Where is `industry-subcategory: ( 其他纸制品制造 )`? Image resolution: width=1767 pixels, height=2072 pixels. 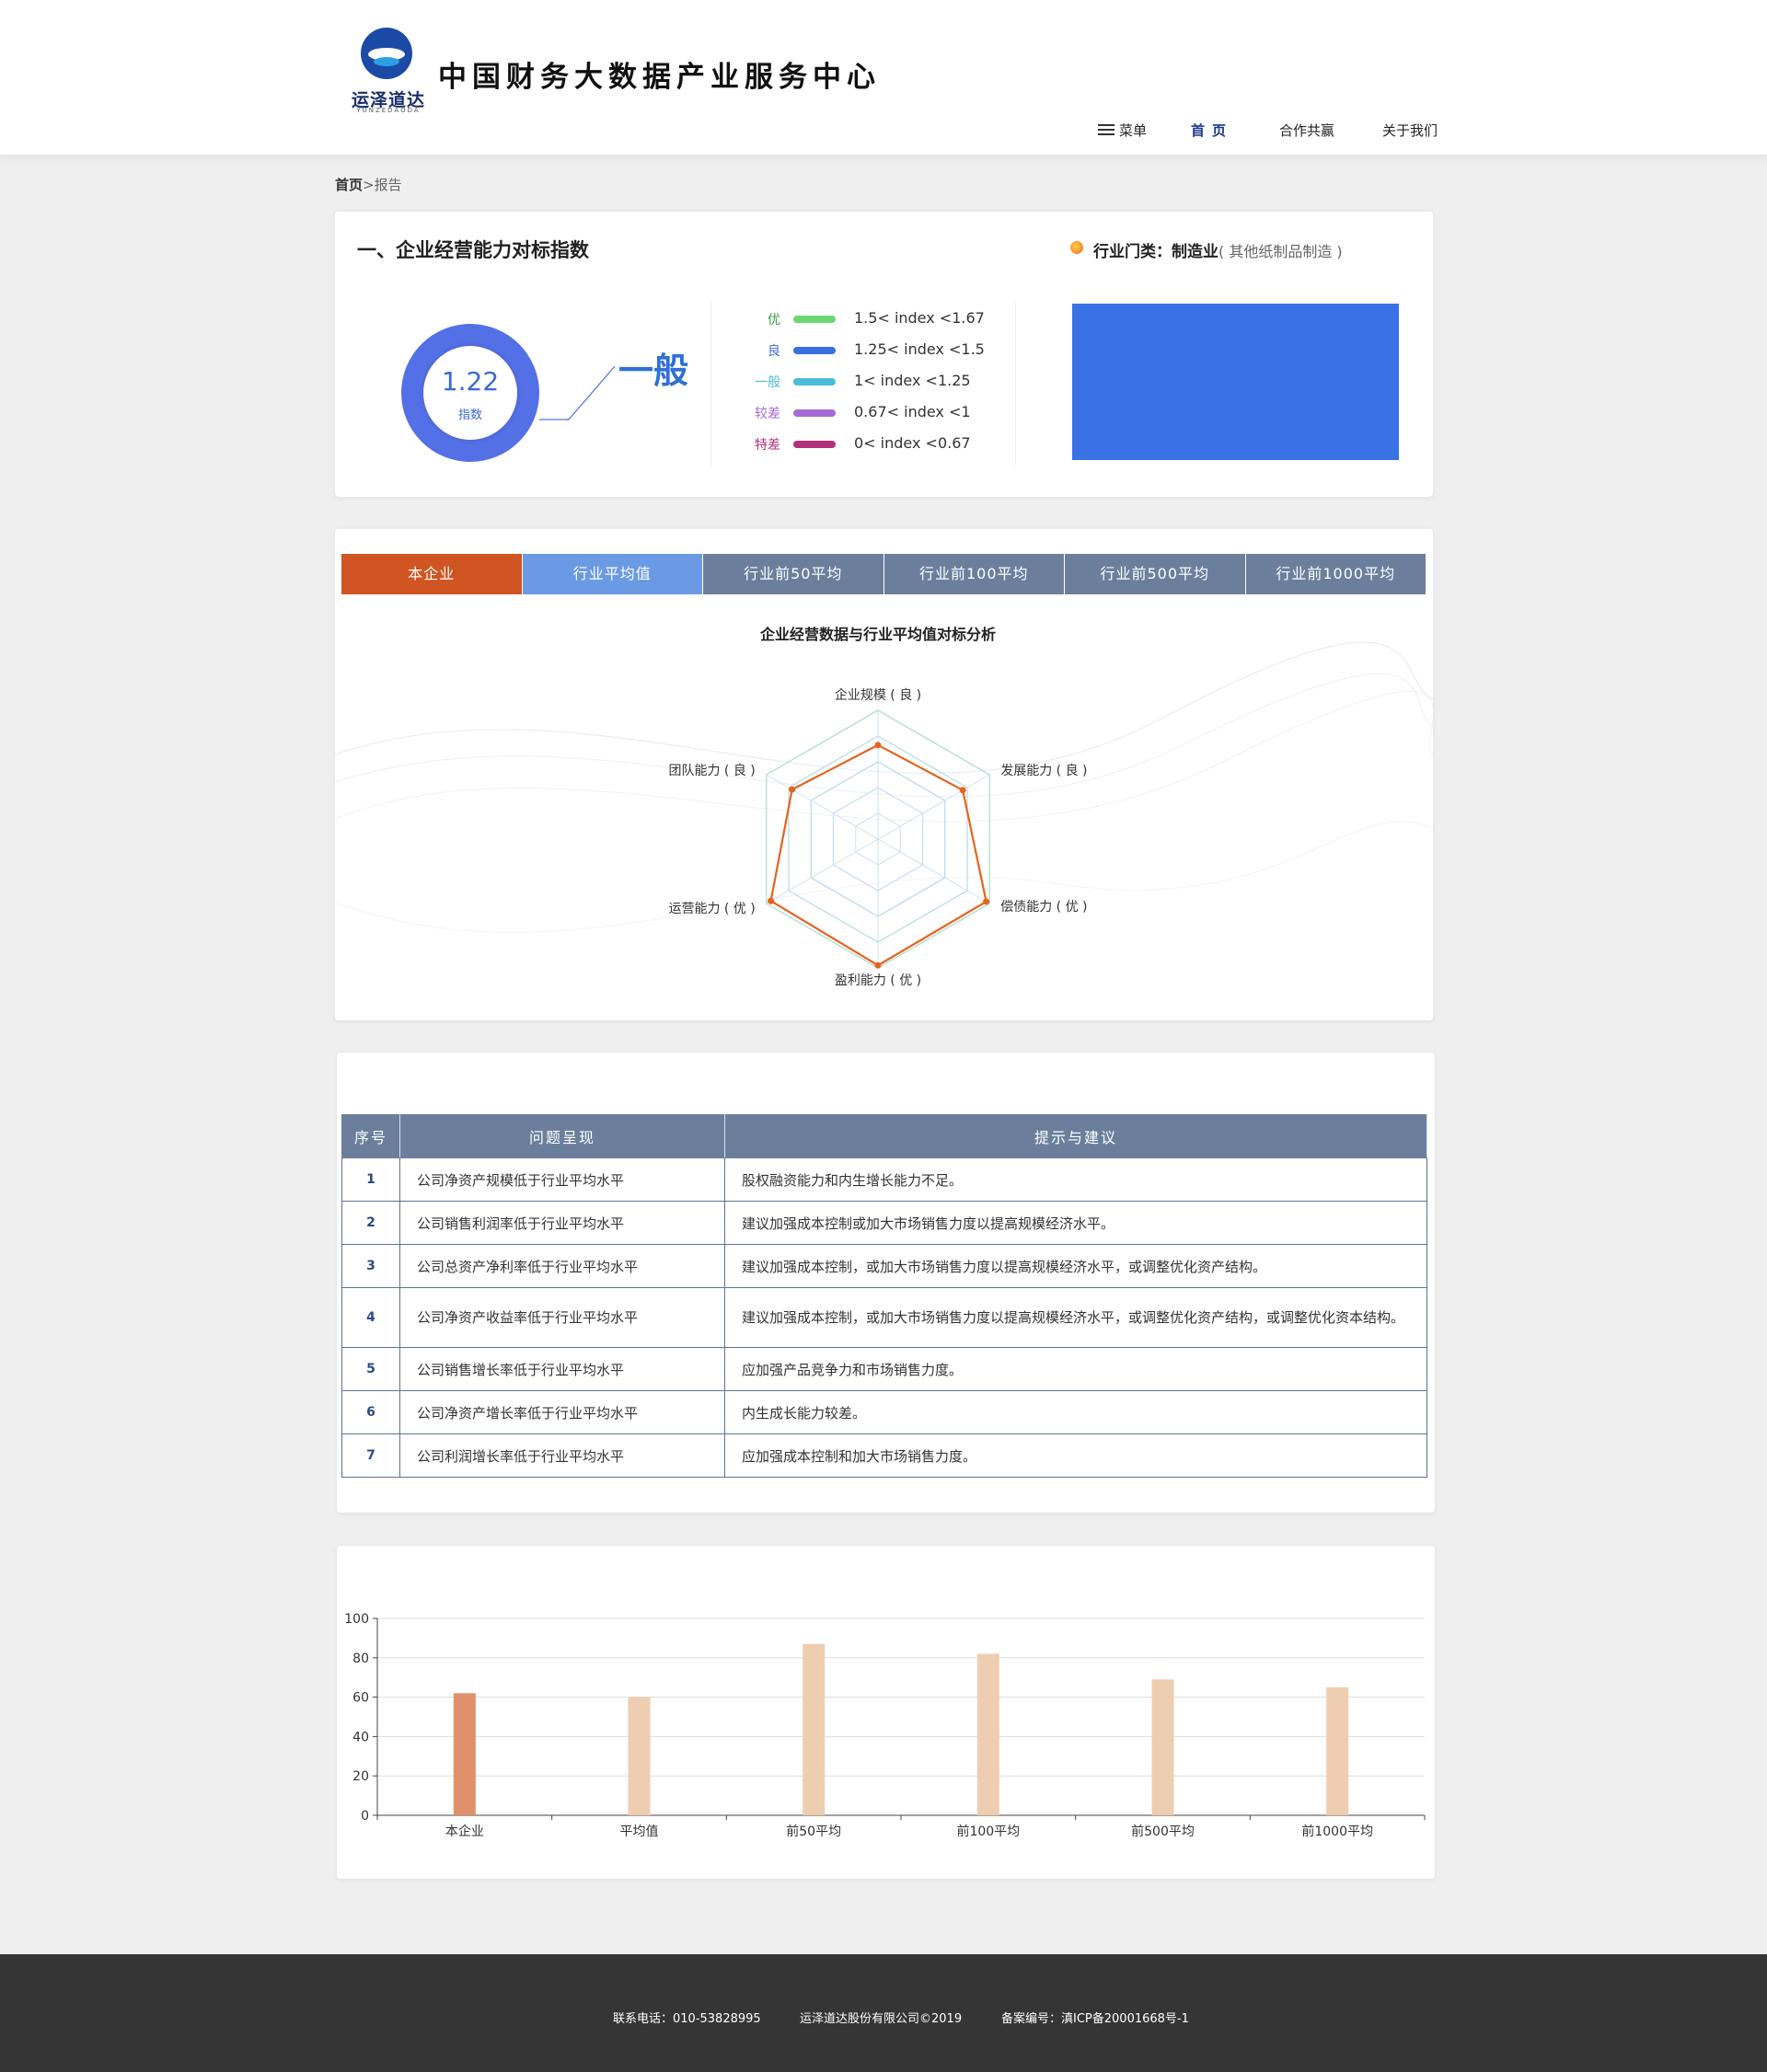 industry-subcategory: ( 其他纸制品制造 ) is located at coordinates (1280, 251).